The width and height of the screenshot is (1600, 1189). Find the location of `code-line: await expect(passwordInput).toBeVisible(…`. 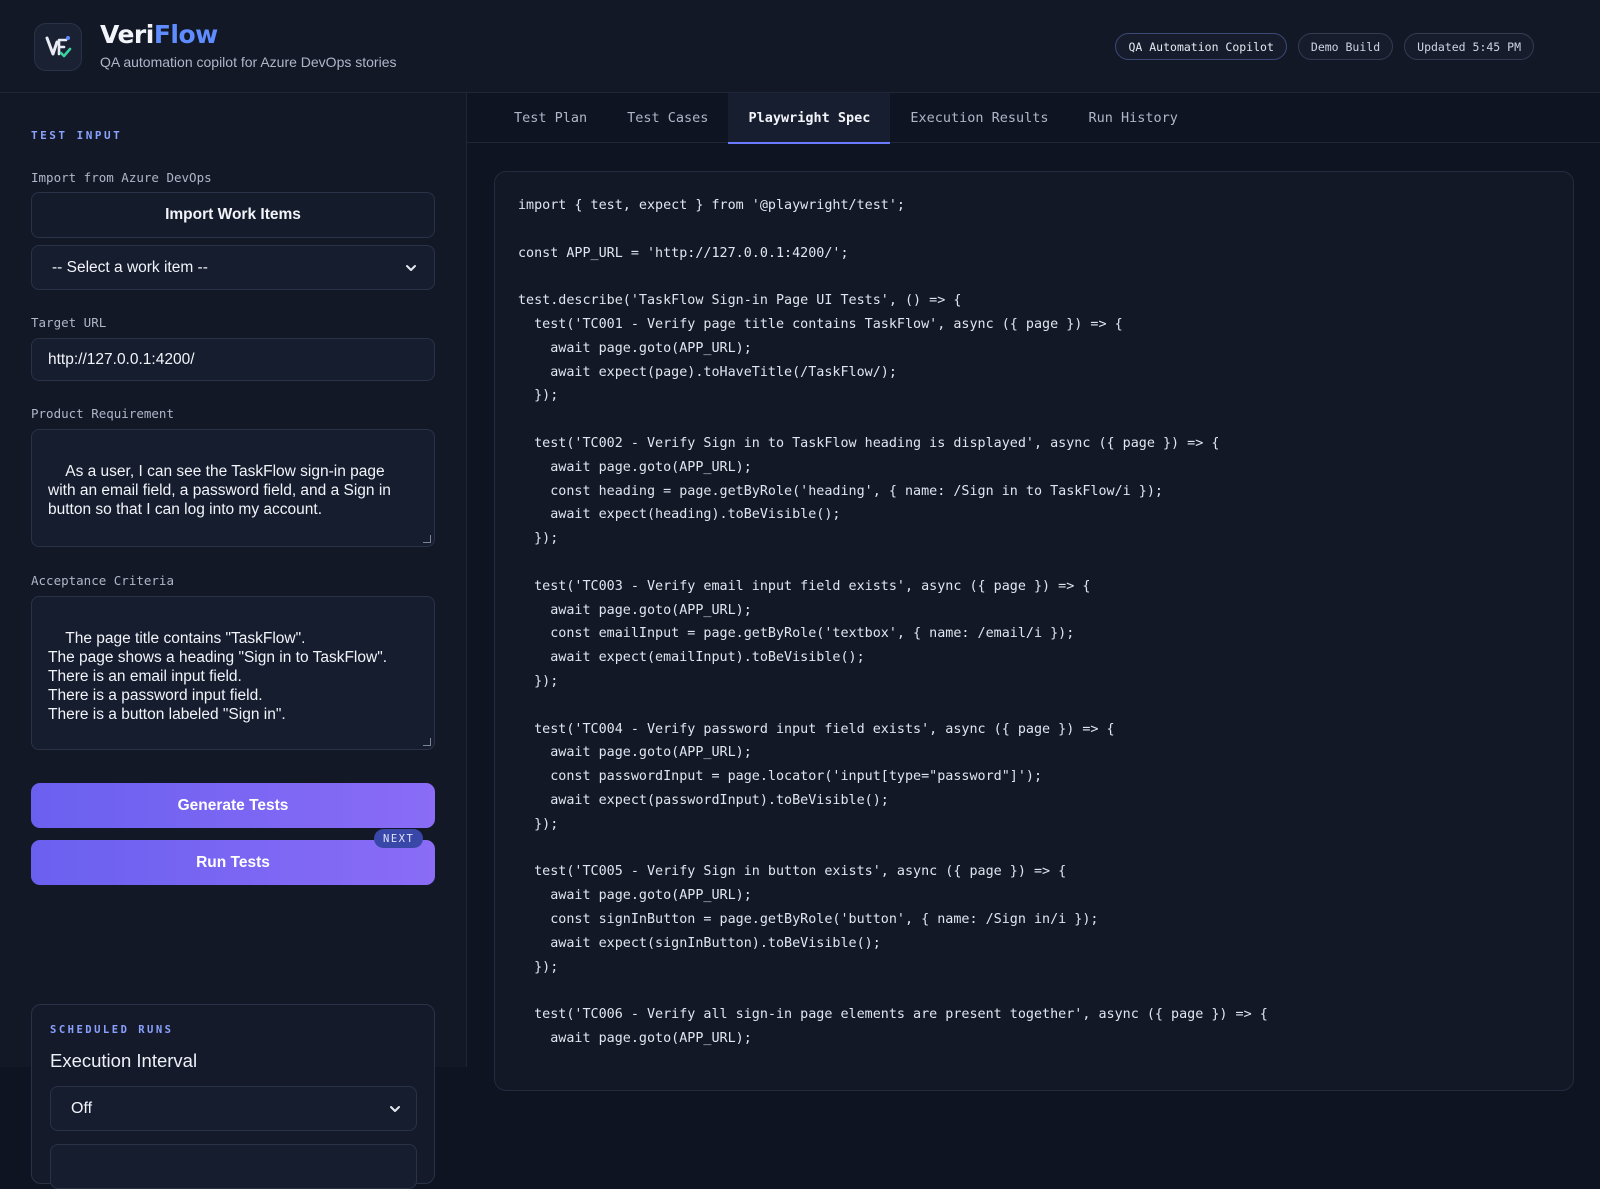

code-line: await expect(passwordInput).toBeVisible(… is located at coordinates (703, 800).